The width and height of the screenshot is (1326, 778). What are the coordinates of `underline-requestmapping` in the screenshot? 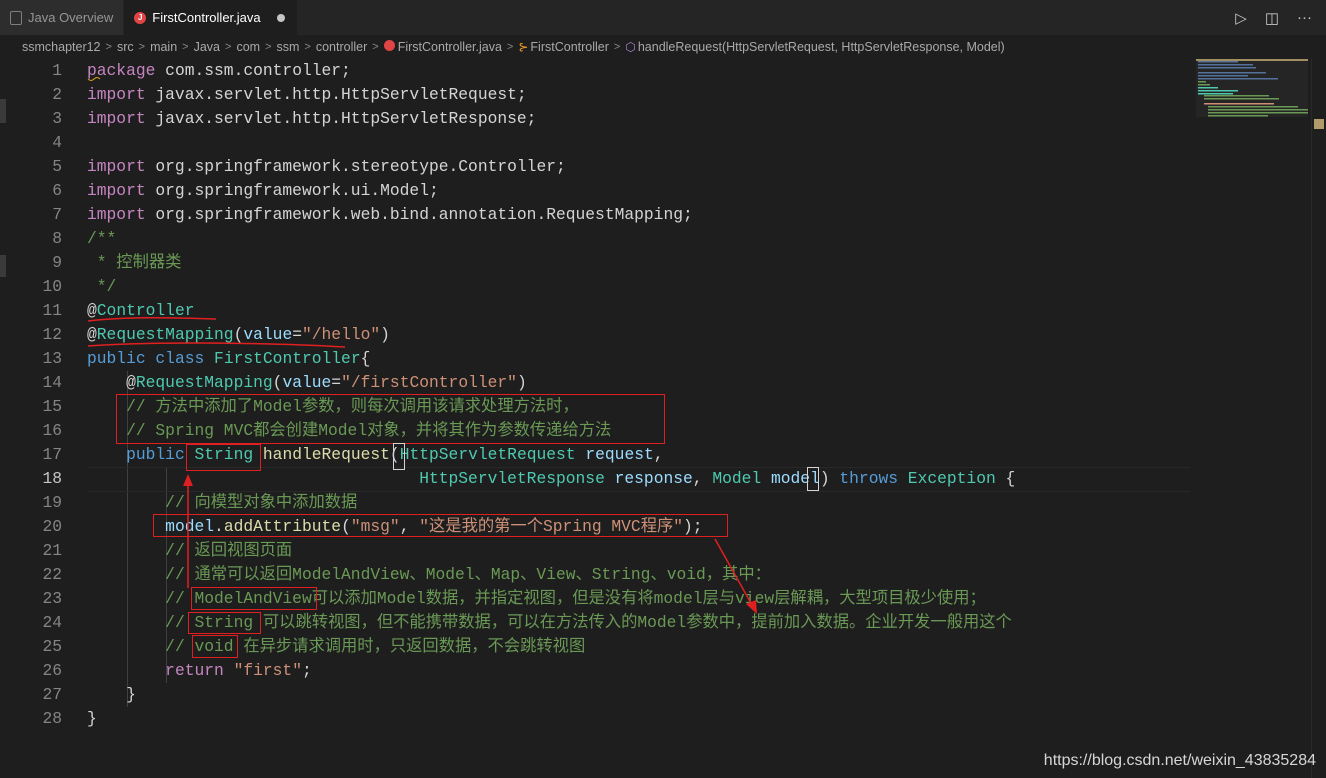 It's located at (216, 345).